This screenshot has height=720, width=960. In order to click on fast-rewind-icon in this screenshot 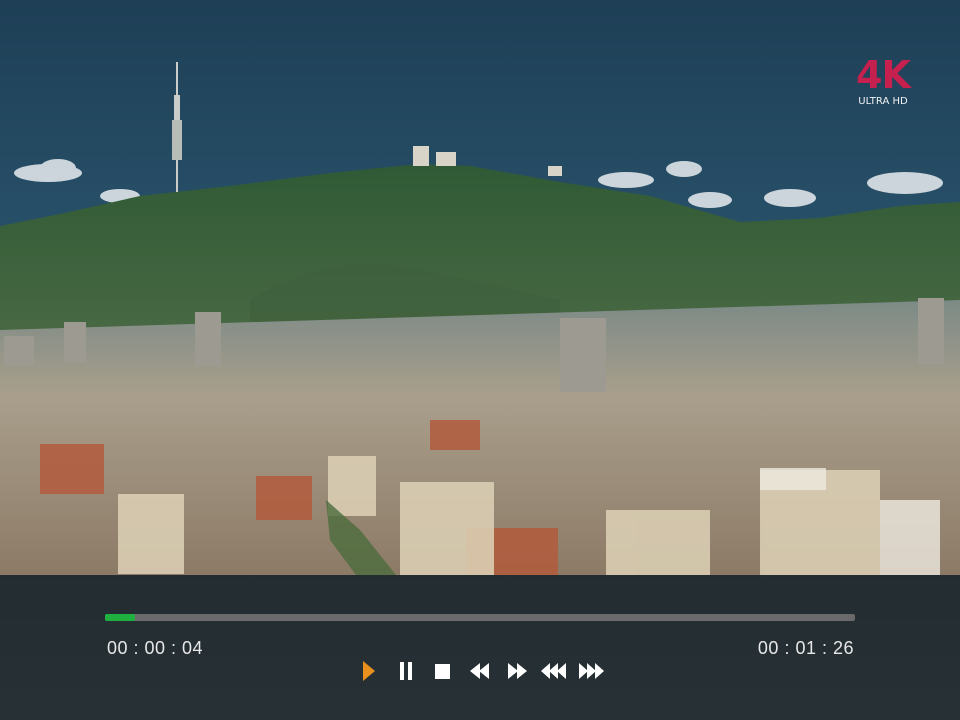, I will do `click(553, 671)`.